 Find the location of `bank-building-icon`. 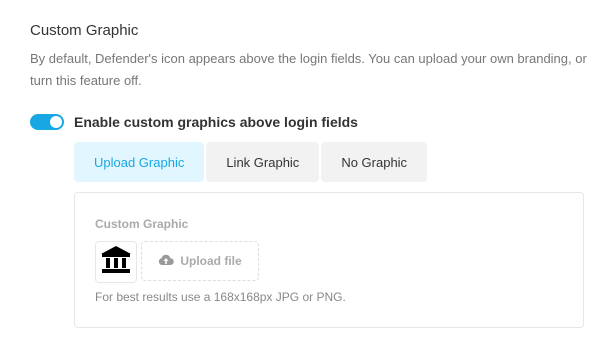

bank-building-icon is located at coordinates (116, 262).